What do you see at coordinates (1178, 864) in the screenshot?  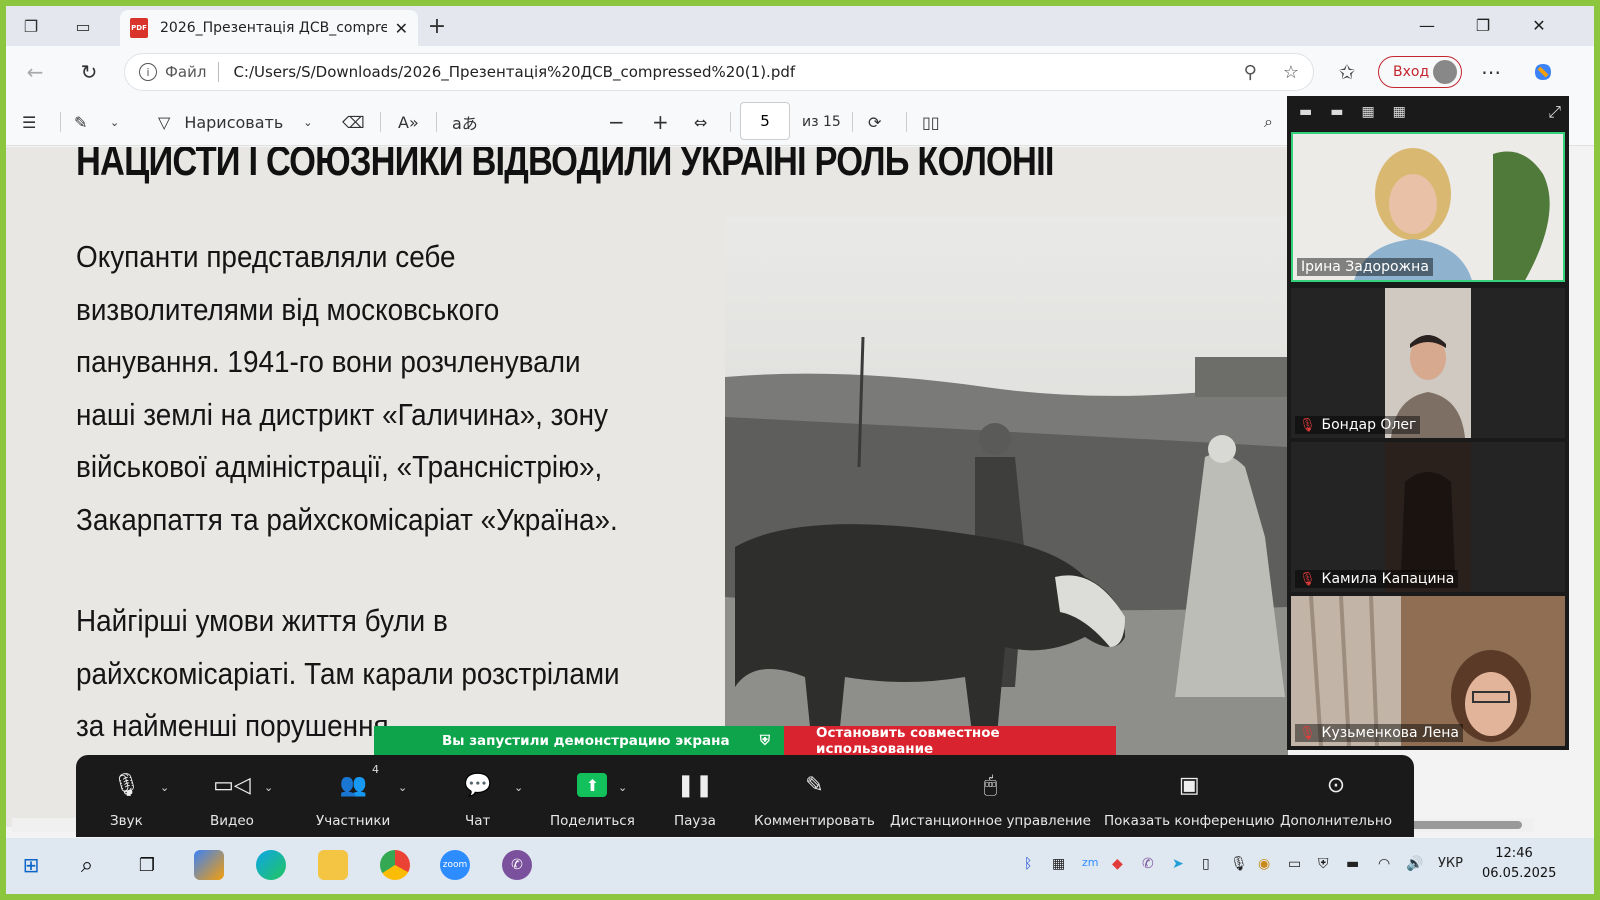 I see `telegram-icon: ➤` at bounding box center [1178, 864].